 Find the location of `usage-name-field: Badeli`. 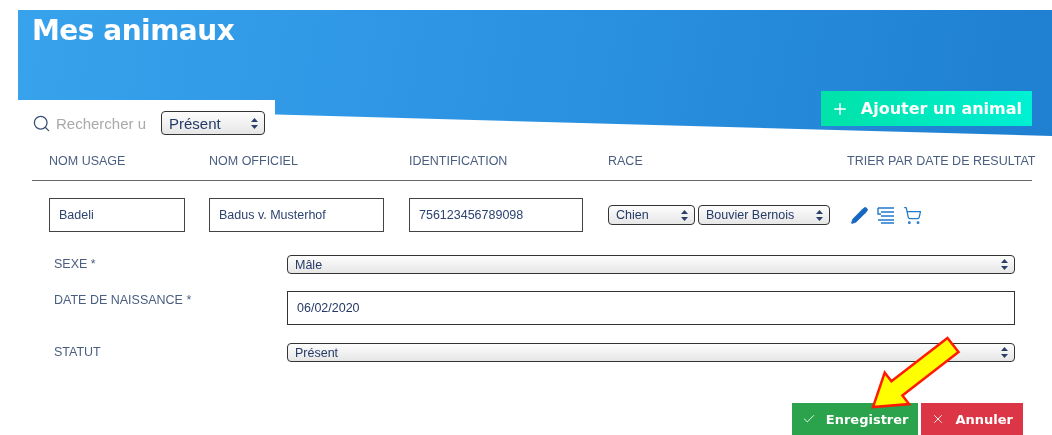

usage-name-field: Badeli is located at coordinates (117, 215).